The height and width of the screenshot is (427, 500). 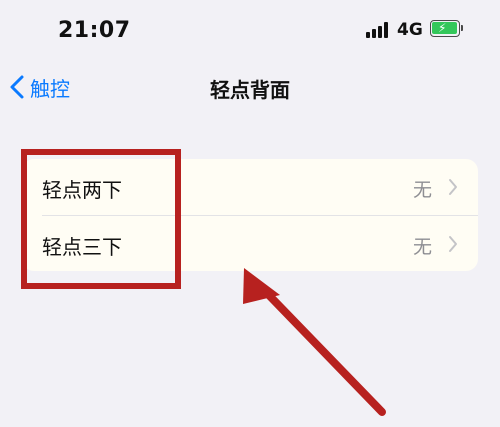 I want to click on signal-icon, so click(x=378, y=30).